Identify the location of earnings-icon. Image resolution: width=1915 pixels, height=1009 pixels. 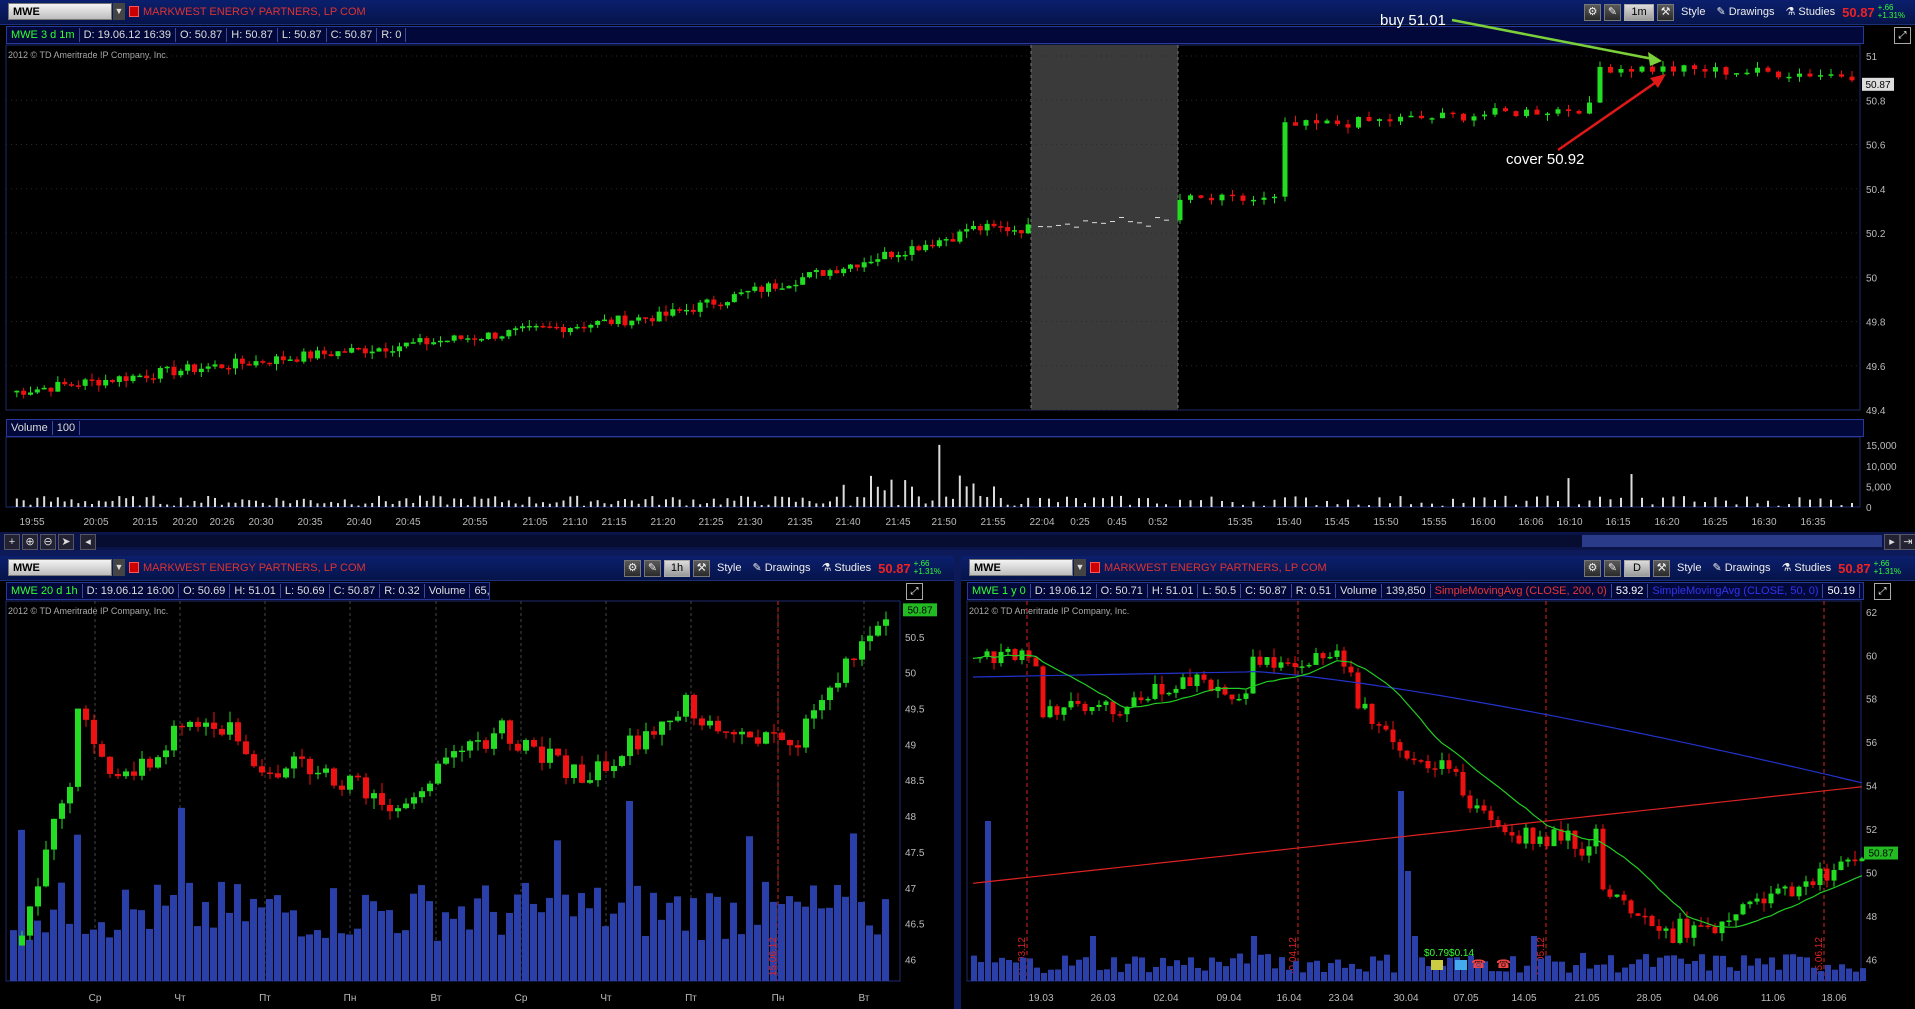
(1437, 965).